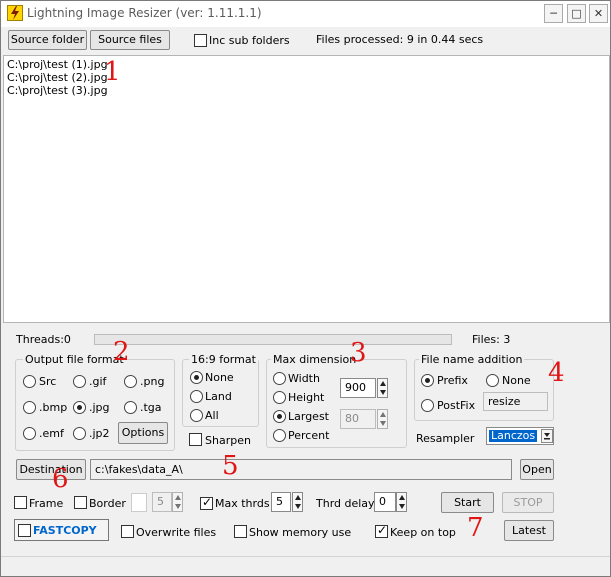 The width and height of the screenshot is (611, 577). What do you see at coordinates (279, 378) in the screenshot?
I see `dim-width-radio` at bounding box center [279, 378].